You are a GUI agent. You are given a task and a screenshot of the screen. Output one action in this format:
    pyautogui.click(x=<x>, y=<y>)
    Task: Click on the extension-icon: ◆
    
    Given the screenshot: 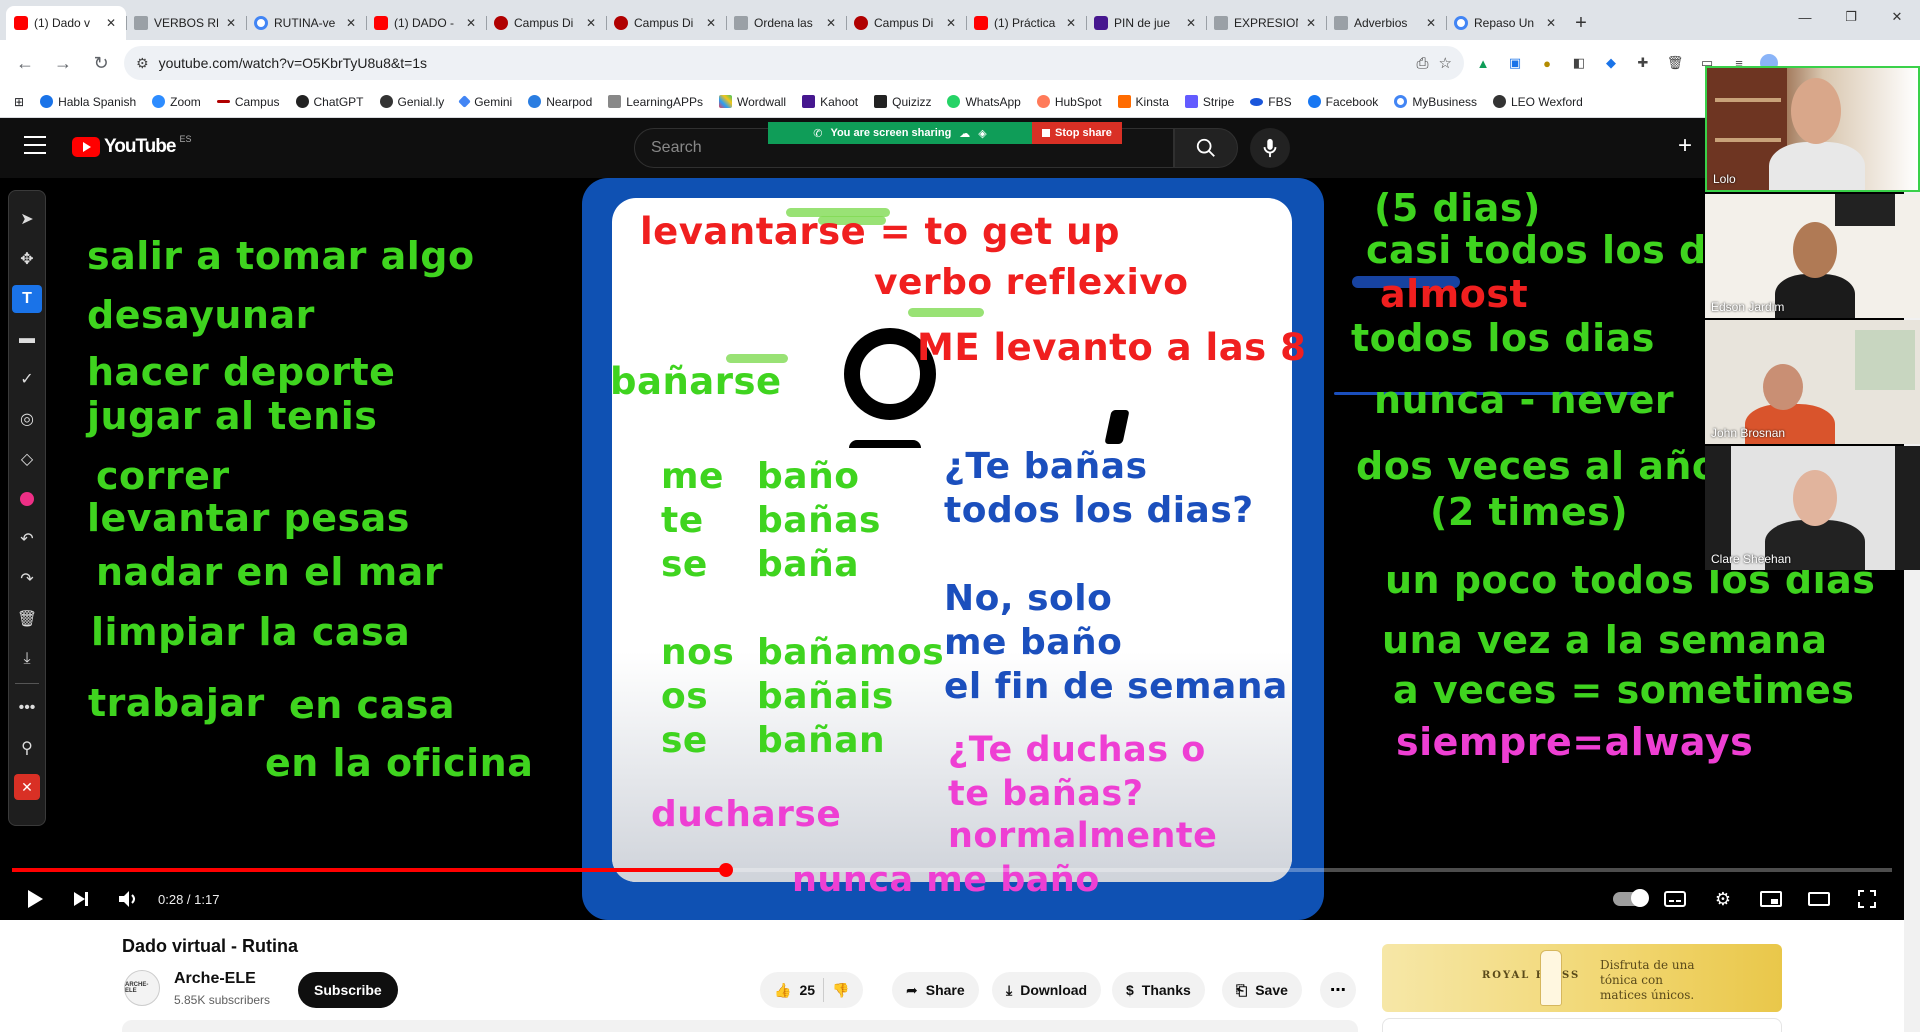 What is the action you would take?
    pyautogui.click(x=1611, y=63)
    